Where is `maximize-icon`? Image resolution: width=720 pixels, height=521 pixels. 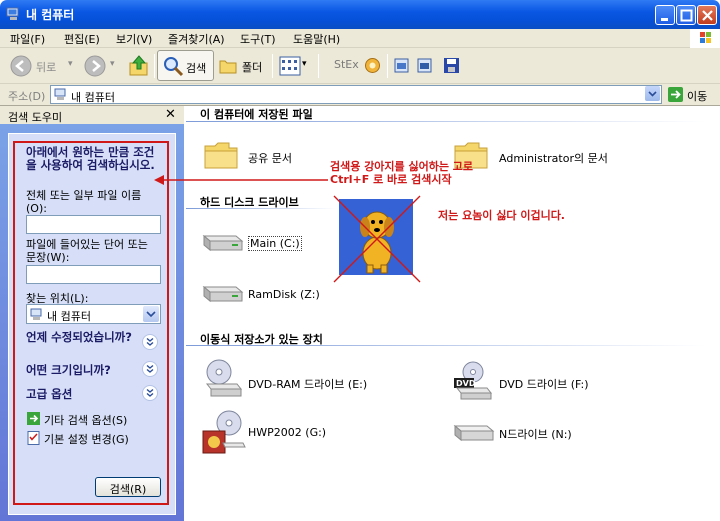
maximize-icon is located at coordinates (686, 15).